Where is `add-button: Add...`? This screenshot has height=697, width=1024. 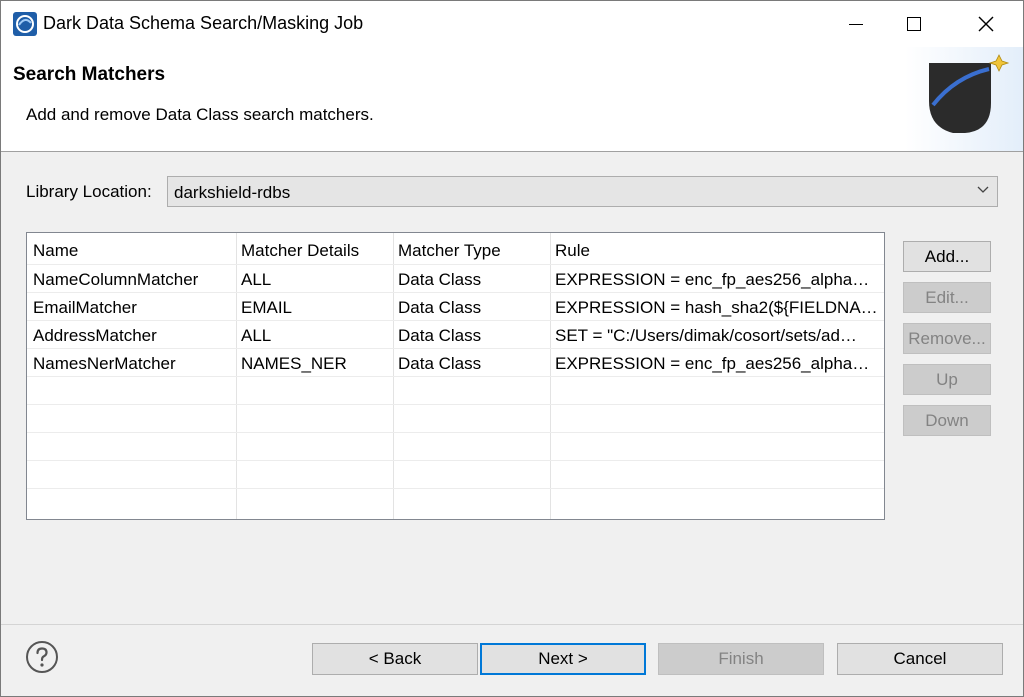
add-button: Add... is located at coordinates (947, 256).